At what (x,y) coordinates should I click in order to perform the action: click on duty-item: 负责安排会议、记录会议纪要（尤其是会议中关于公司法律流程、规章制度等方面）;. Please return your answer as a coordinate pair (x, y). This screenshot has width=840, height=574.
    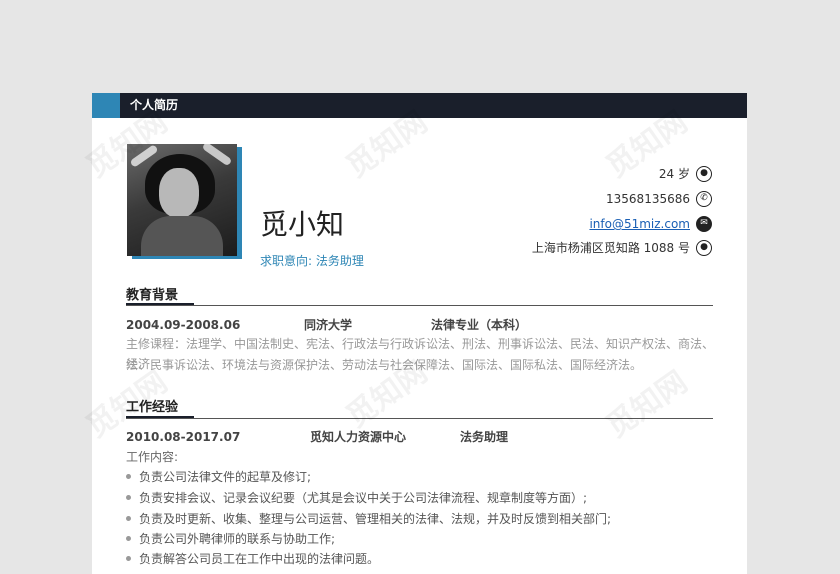
    Looking at the image, I should click on (356, 498).